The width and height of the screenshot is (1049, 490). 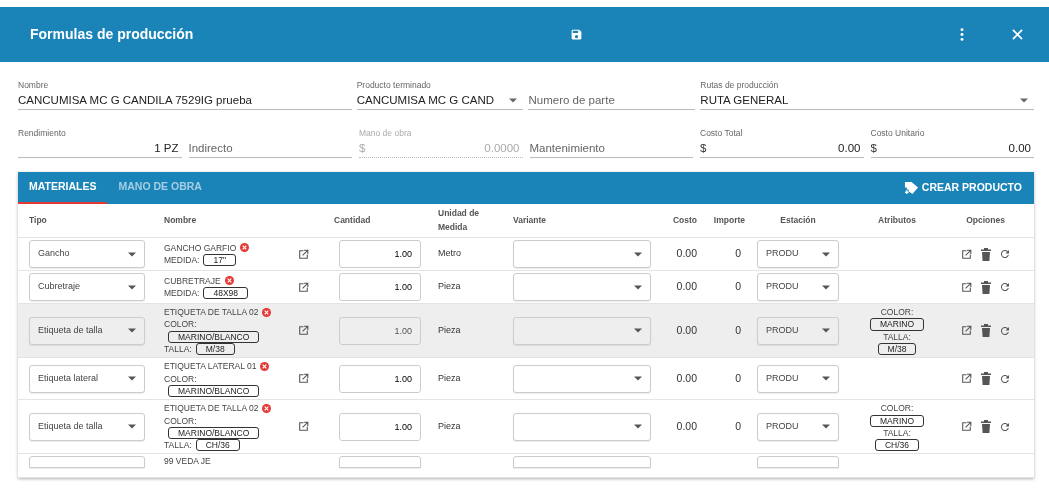 What do you see at coordinates (985, 220) in the screenshot?
I see `column-header: Opciones` at bounding box center [985, 220].